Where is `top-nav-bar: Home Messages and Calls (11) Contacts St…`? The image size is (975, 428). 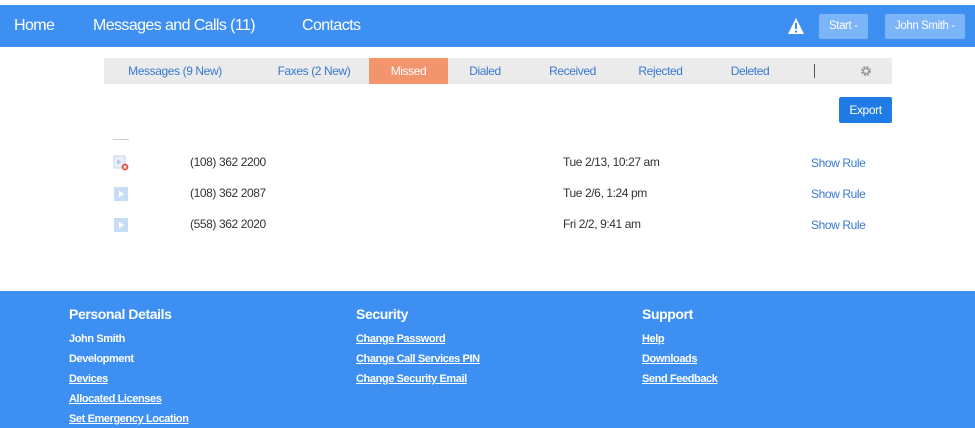 top-nav-bar: Home Messages and Calls (11) Contacts St… is located at coordinates (487, 26).